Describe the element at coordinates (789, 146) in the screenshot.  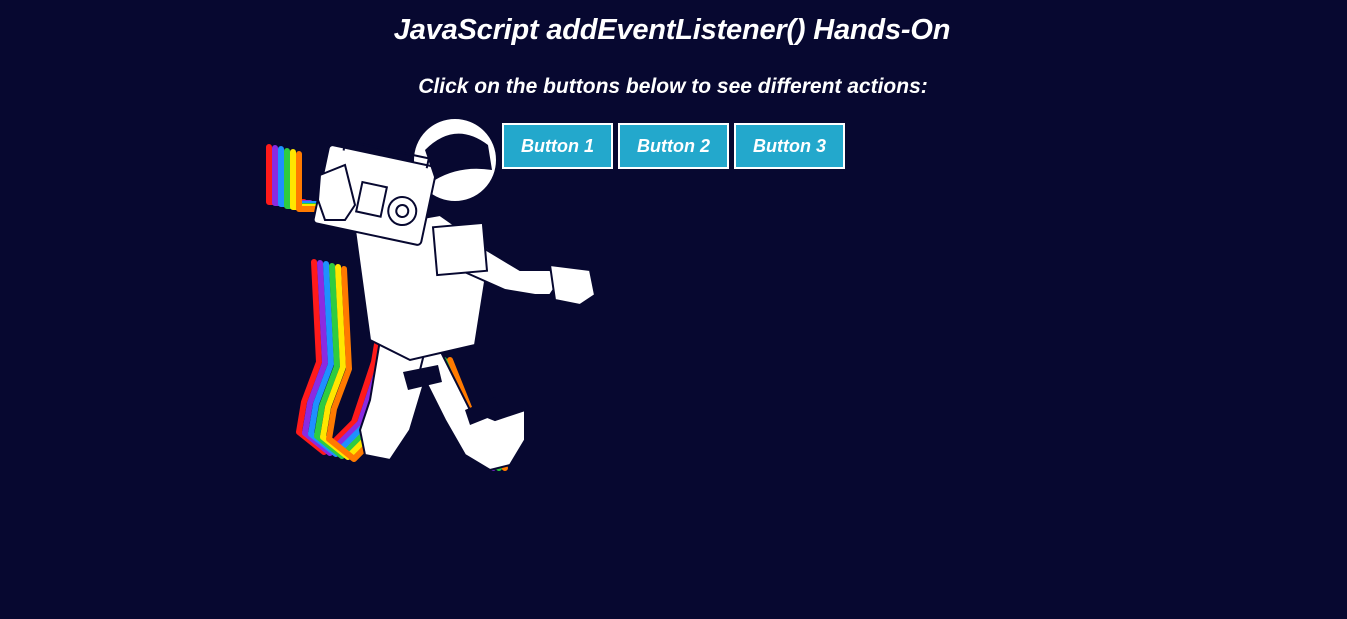
I see `button-3: Button 3` at that location.